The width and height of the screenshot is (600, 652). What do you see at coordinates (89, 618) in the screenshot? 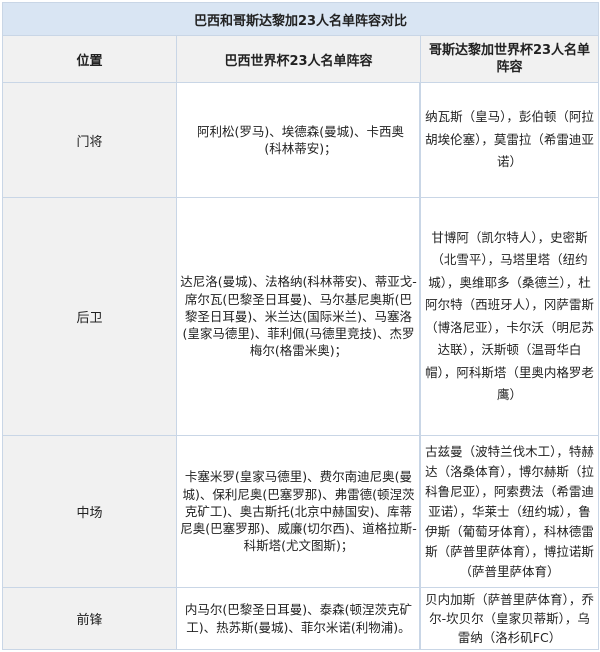
I see `position-cell: 前锋` at bounding box center [89, 618].